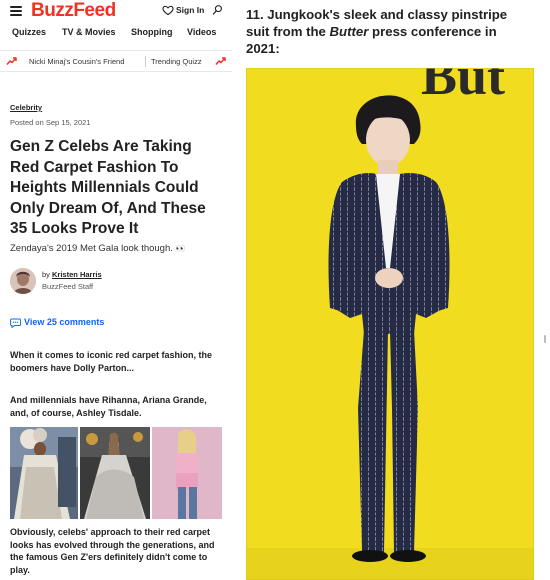 This screenshot has height=580, width=550. Describe the element at coordinates (545, 339) in the screenshot. I see `scroll-indicator` at that location.